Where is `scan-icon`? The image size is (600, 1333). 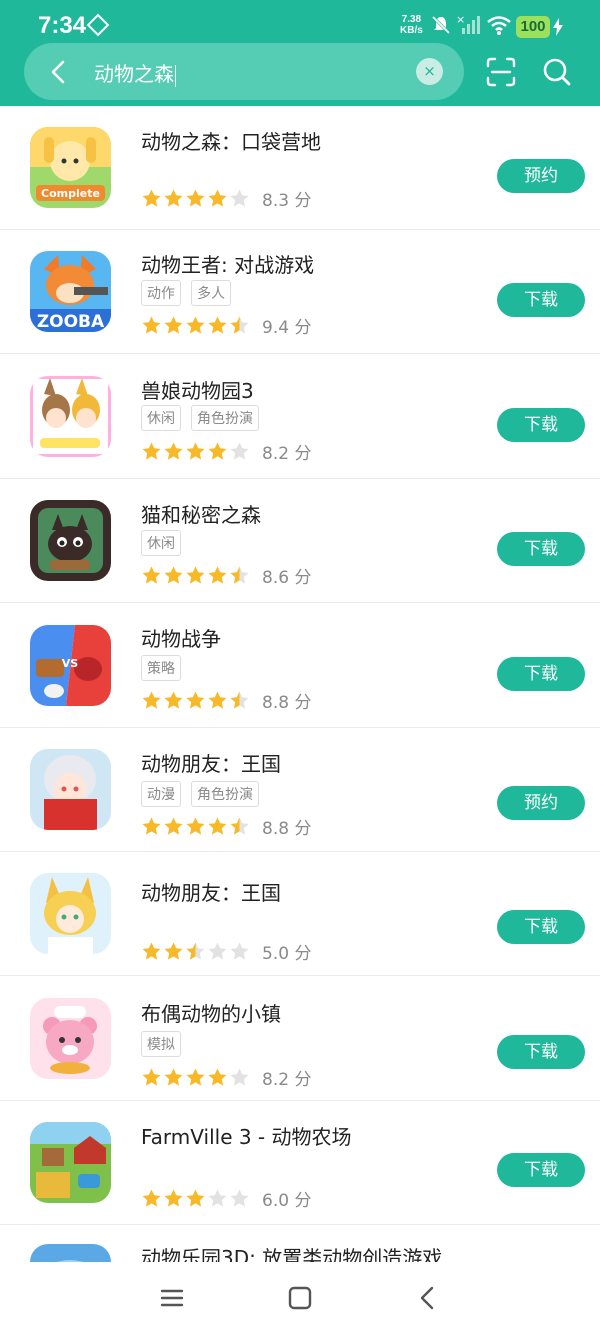 scan-icon is located at coordinates (501, 72).